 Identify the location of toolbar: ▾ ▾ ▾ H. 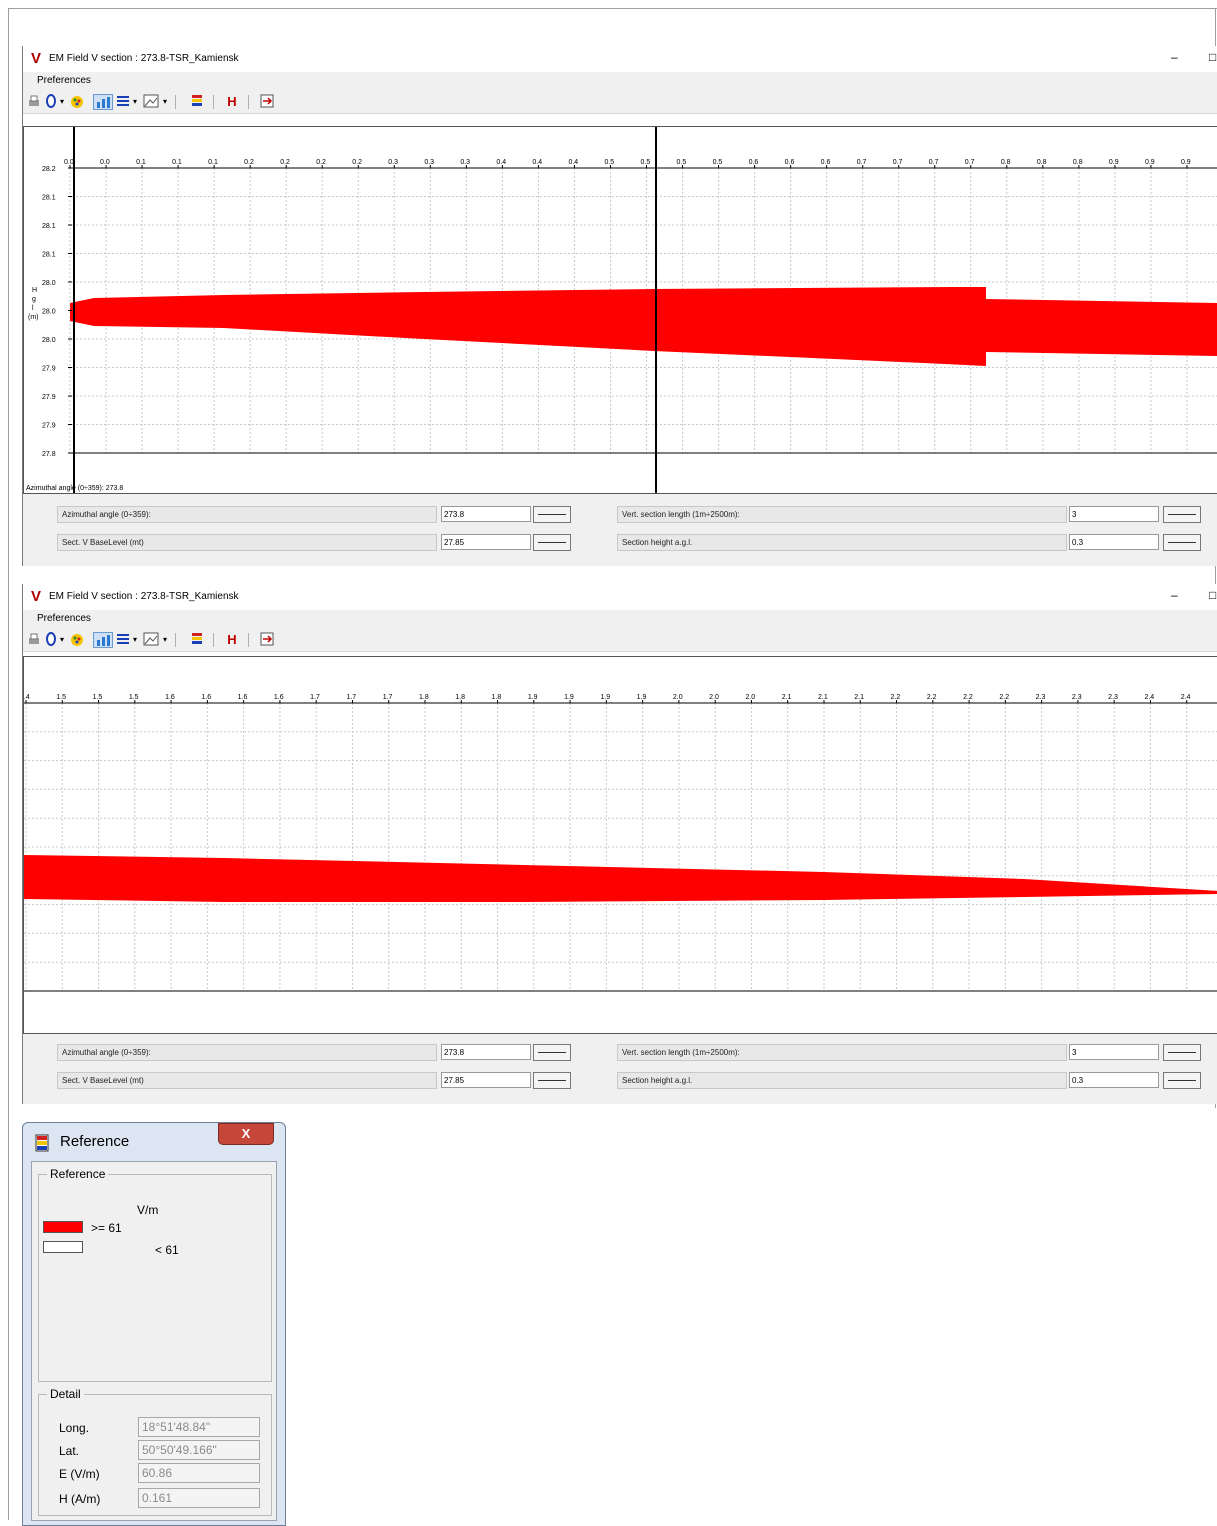
(620, 102).